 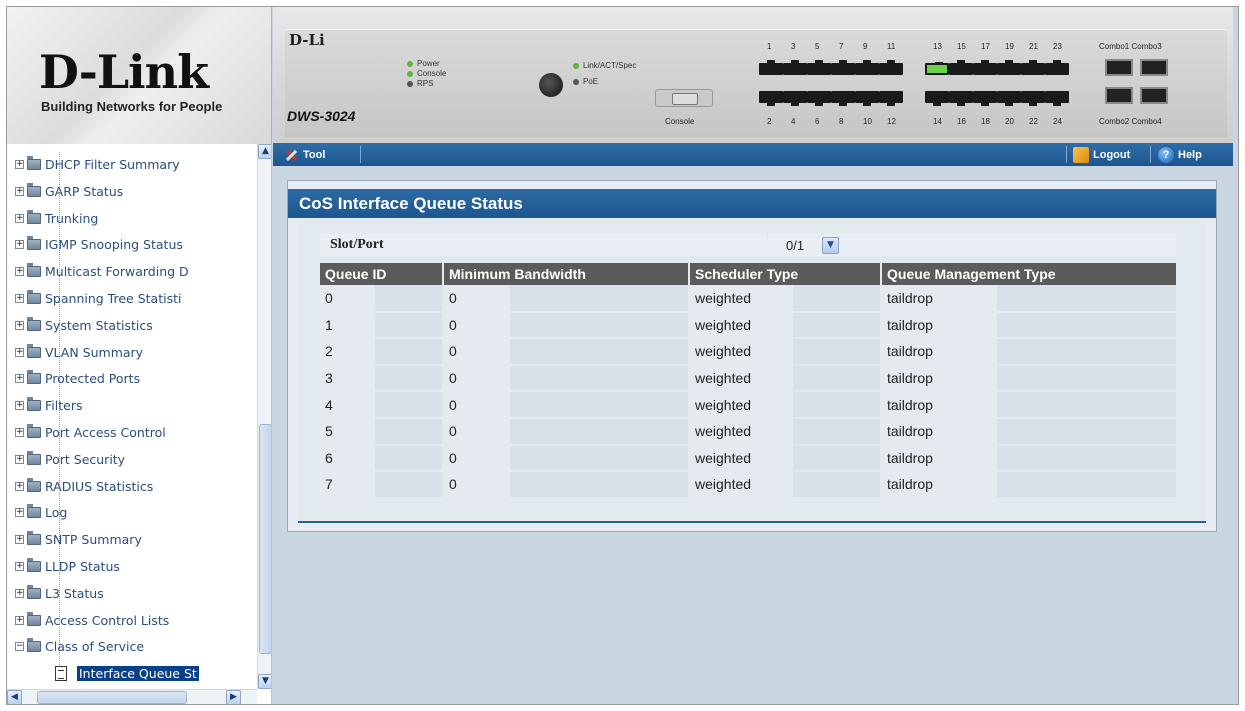 I want to click on cell-value: weighted, so click(x=723, y=351).